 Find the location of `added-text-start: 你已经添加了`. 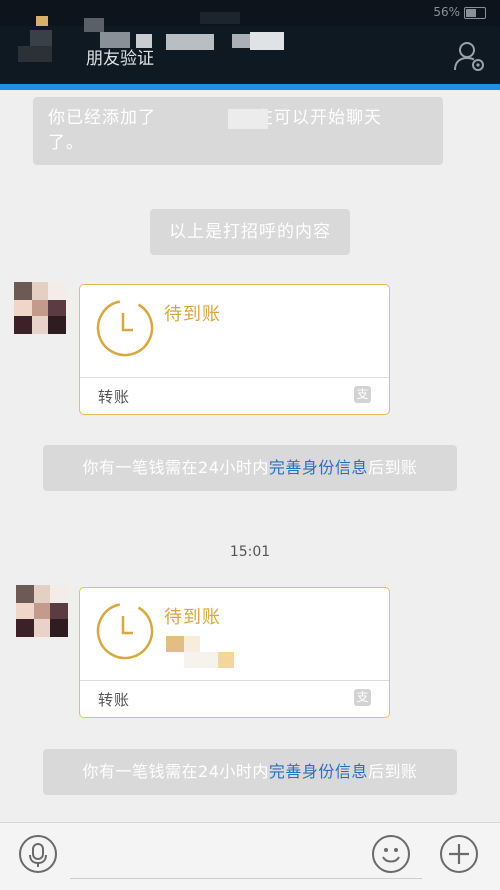

added-text-start: 你已经添加了 is located at coordinates (102, 118).